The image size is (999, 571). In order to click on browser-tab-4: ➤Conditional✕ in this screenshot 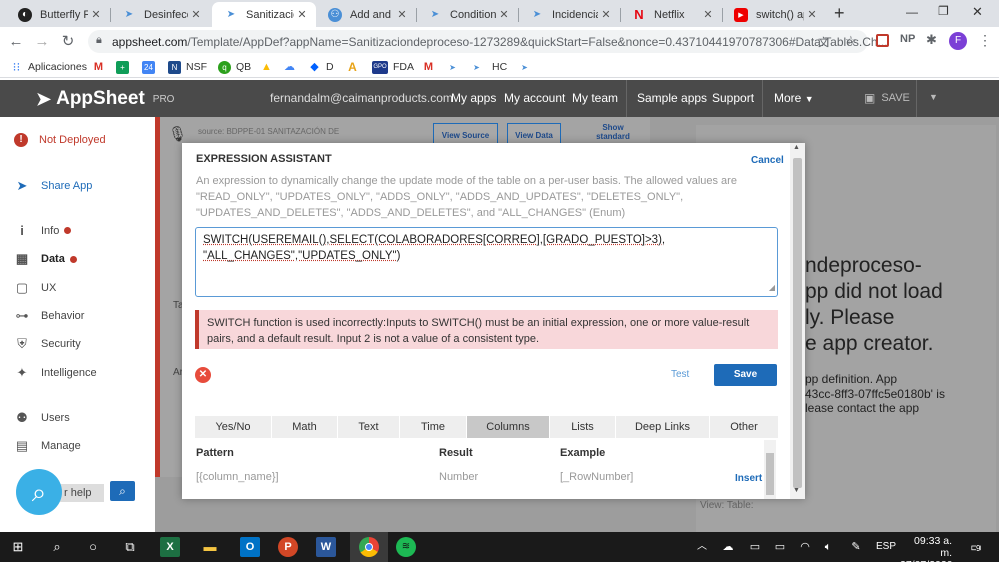, I will do `click(467, 14)`.